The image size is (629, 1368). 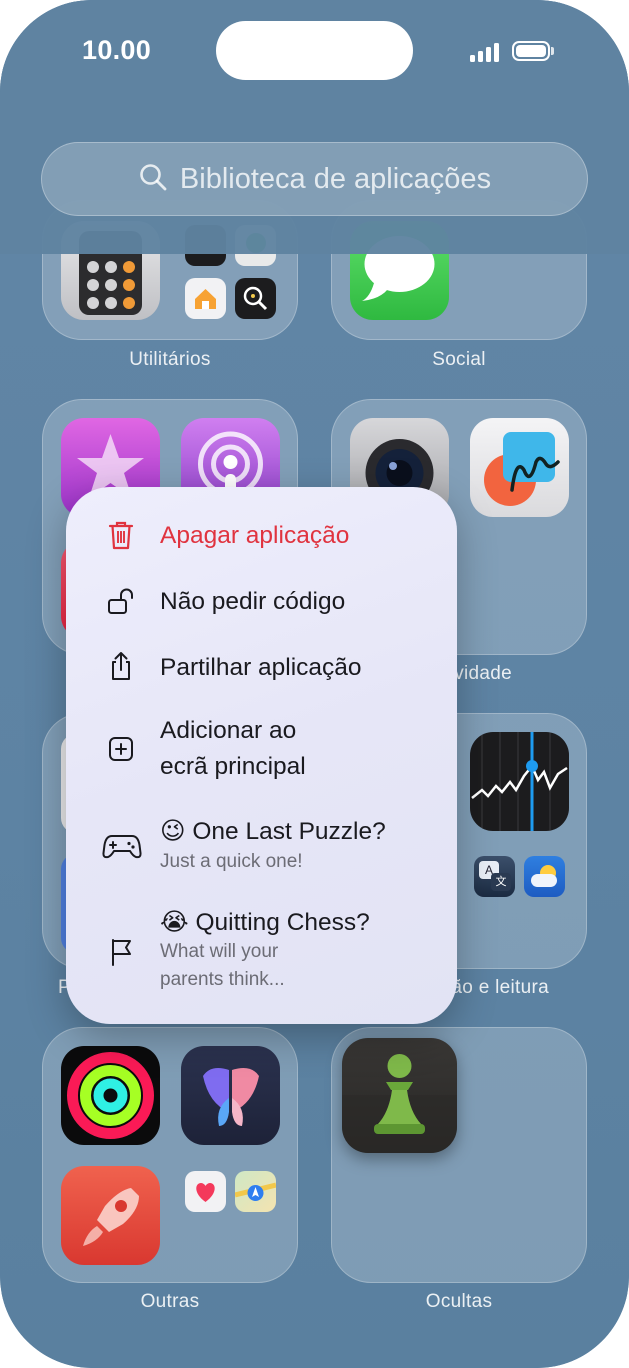 What do you see at coordinates (486, 52) in the screenshot?
I see `cellular-signal-icon` at bounding box center [486, 52].